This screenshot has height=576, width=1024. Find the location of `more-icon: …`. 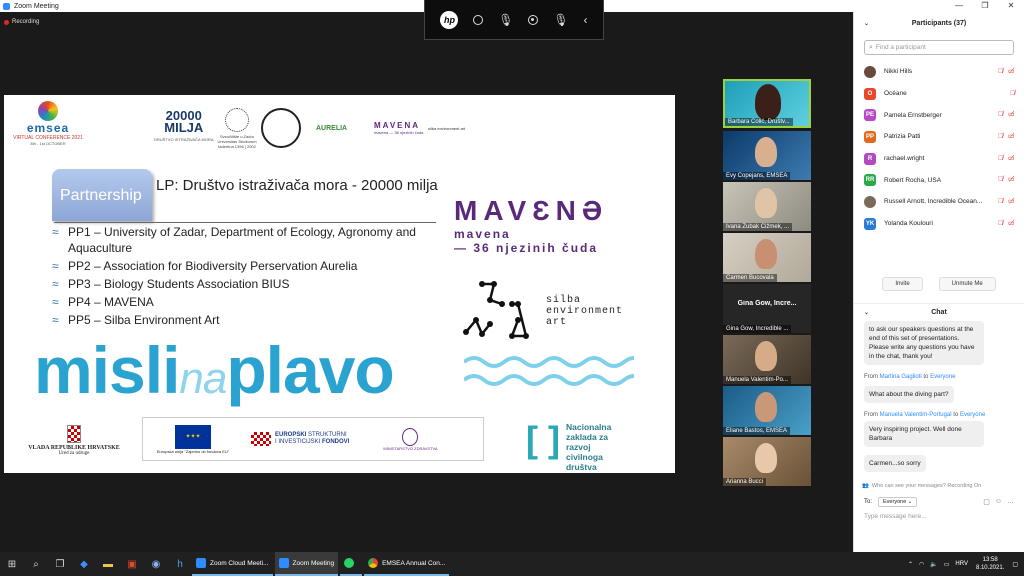

more-icon: … is located at coordinates (1010, 502).